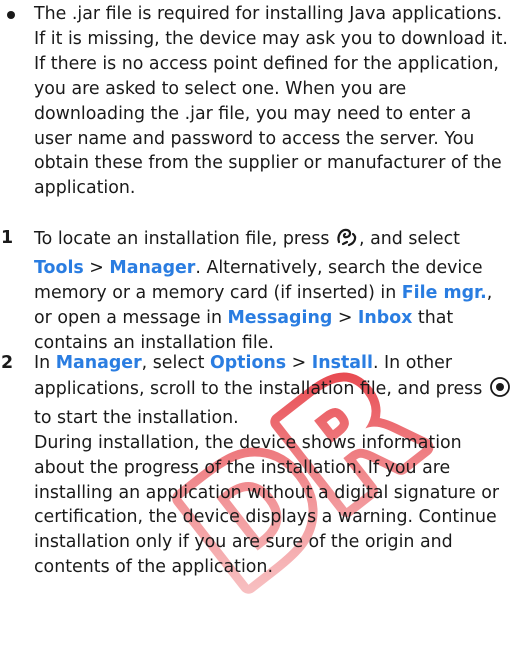  I want to click on step-number: 1, so click(7, 238).